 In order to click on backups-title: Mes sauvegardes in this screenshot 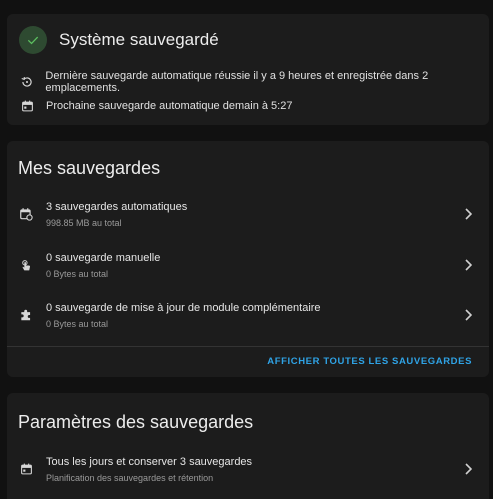, I will do `click(89, 168)`.